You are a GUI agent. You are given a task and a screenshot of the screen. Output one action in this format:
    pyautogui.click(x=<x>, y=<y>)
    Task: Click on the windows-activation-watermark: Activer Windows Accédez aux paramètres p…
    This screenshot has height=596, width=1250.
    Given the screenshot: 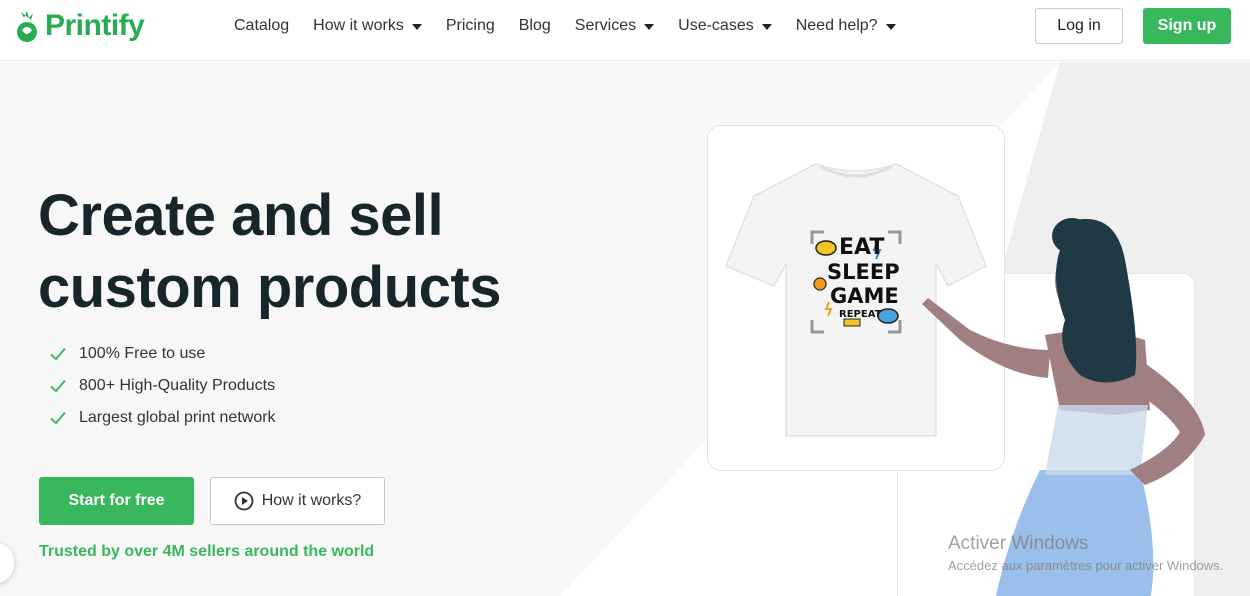 What is the action you would take?
    pyautogui.click(x=1085, y=553)
    